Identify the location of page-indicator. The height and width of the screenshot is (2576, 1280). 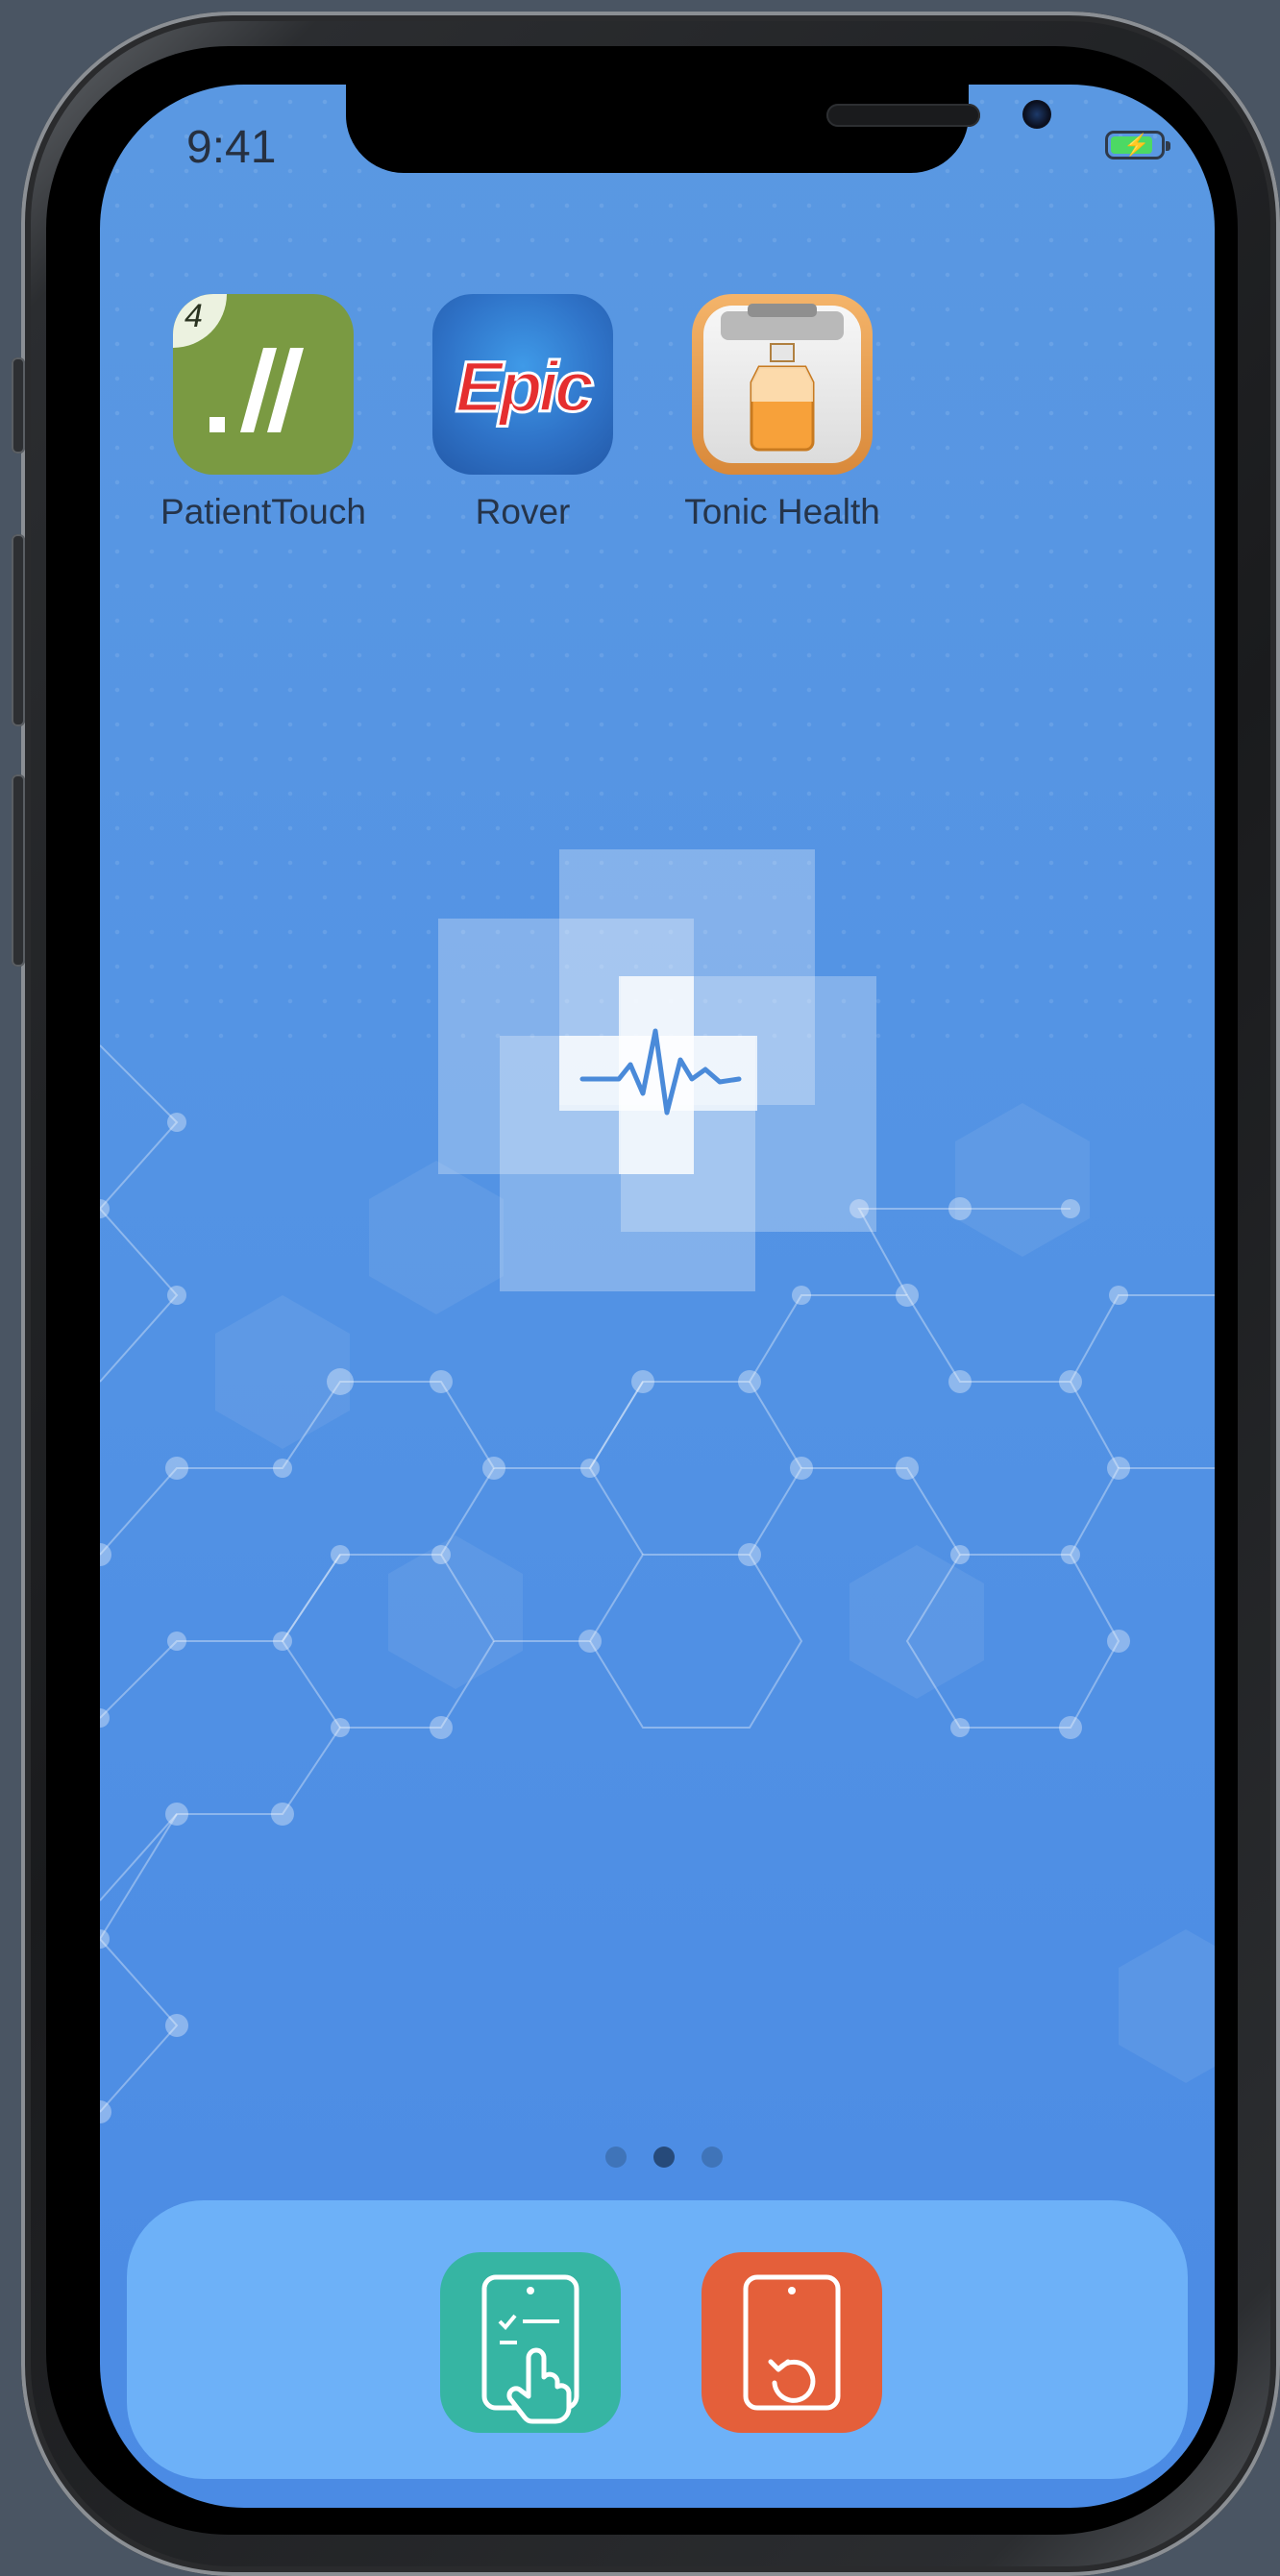
(657, 2158).